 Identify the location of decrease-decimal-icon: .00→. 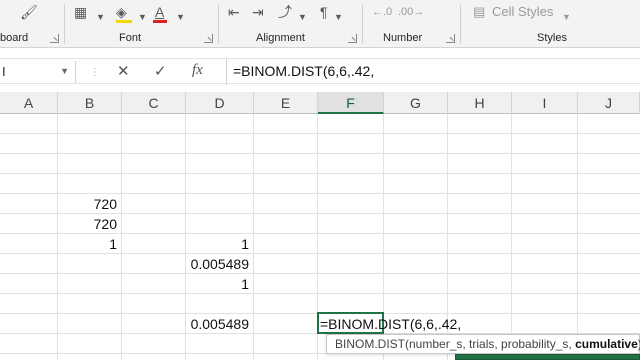
(411, 12).